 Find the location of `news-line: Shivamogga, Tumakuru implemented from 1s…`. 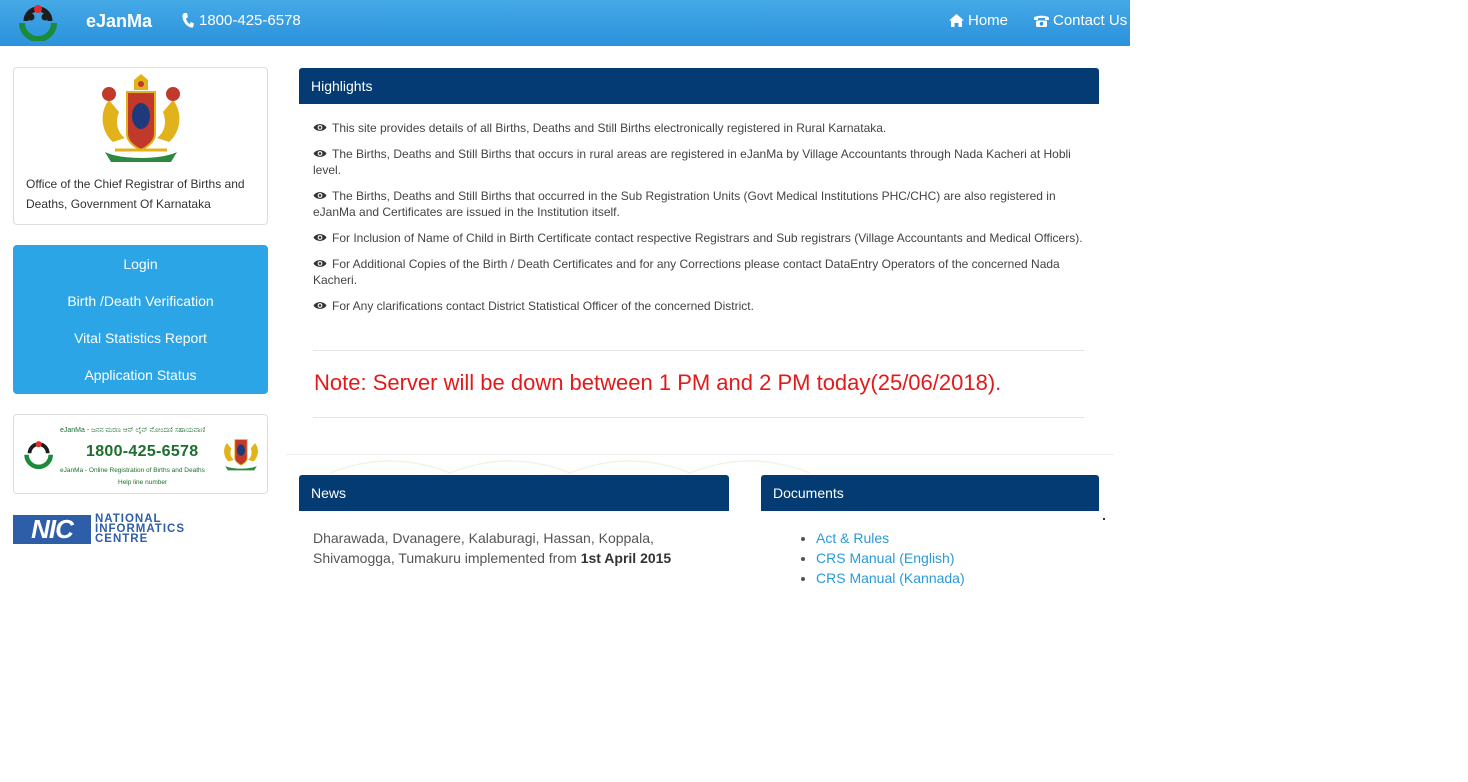

news-line: Shivamogga, Tumakuru implemented from 1s… is located at coordinates (513, 558).